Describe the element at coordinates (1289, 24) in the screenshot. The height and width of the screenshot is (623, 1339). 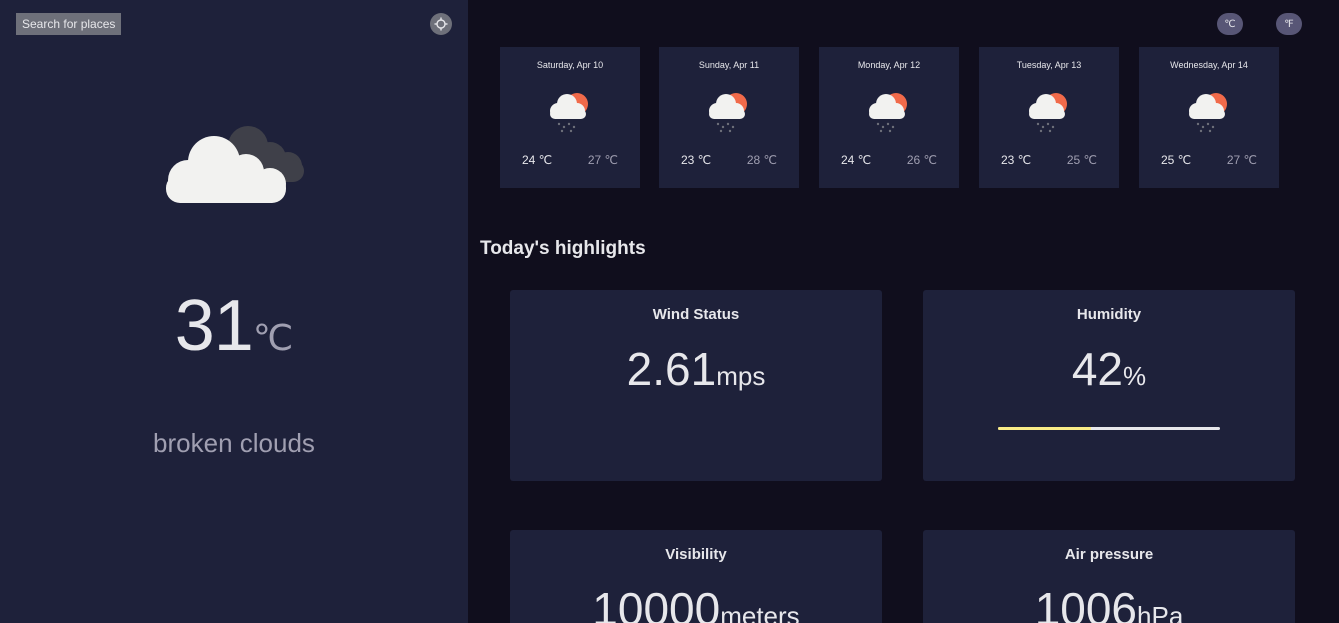
I see `fahrenheit-toggle: ℉` at that location.